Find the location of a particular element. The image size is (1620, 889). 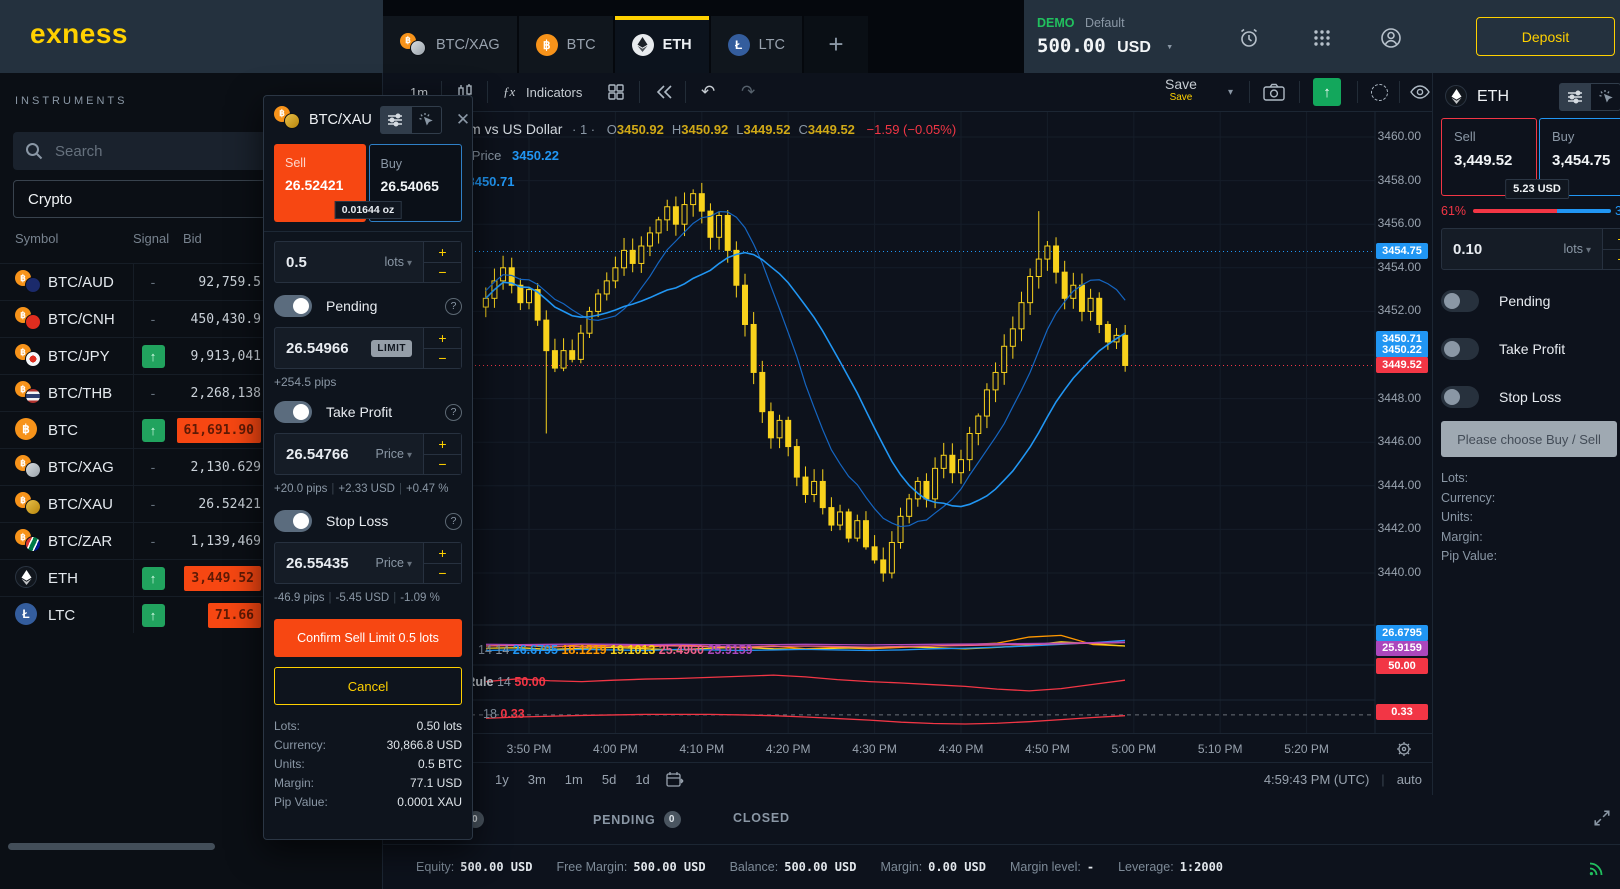

bid-value-highlighted: 3,449.52 is located at coordinates (222, 578).